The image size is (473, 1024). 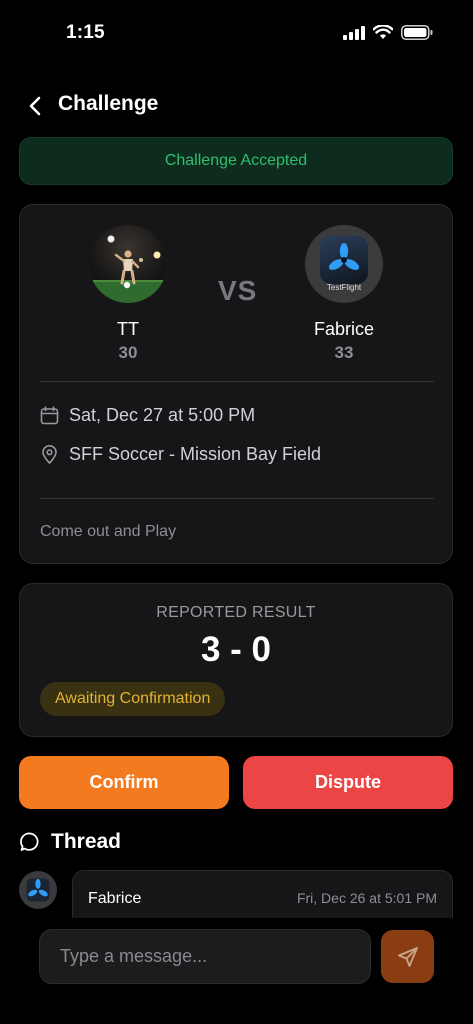 I want to click on chevron-left-icon, so click(x=35, y=106).